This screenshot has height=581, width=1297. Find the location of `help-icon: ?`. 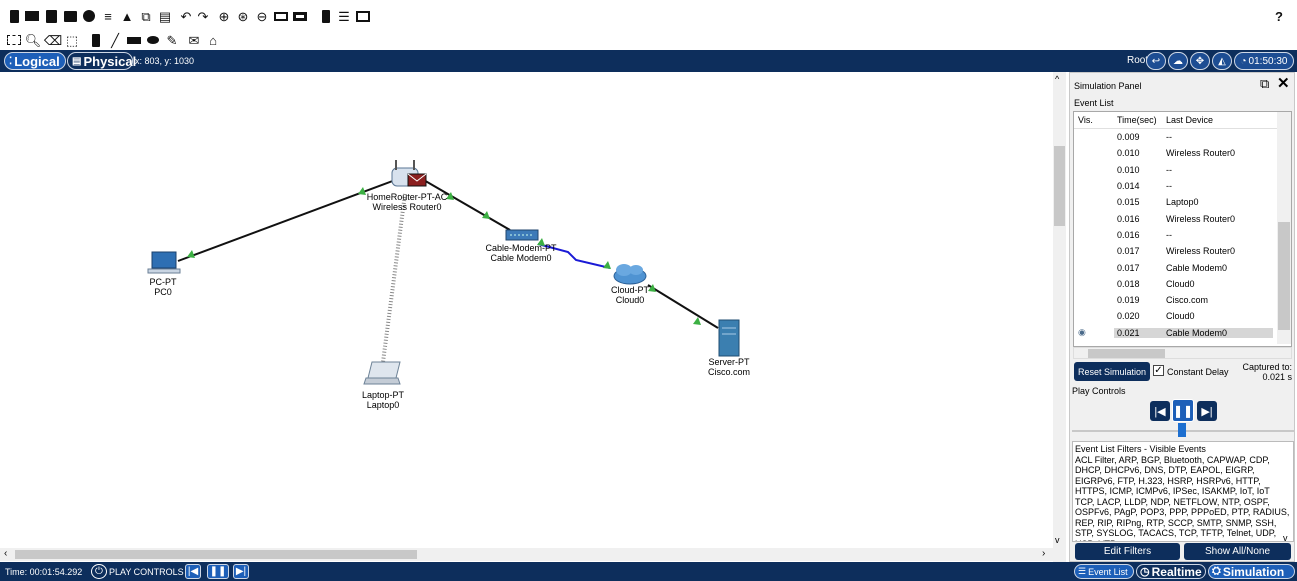

help-icon: ? is located at coordinates (1279, 16).